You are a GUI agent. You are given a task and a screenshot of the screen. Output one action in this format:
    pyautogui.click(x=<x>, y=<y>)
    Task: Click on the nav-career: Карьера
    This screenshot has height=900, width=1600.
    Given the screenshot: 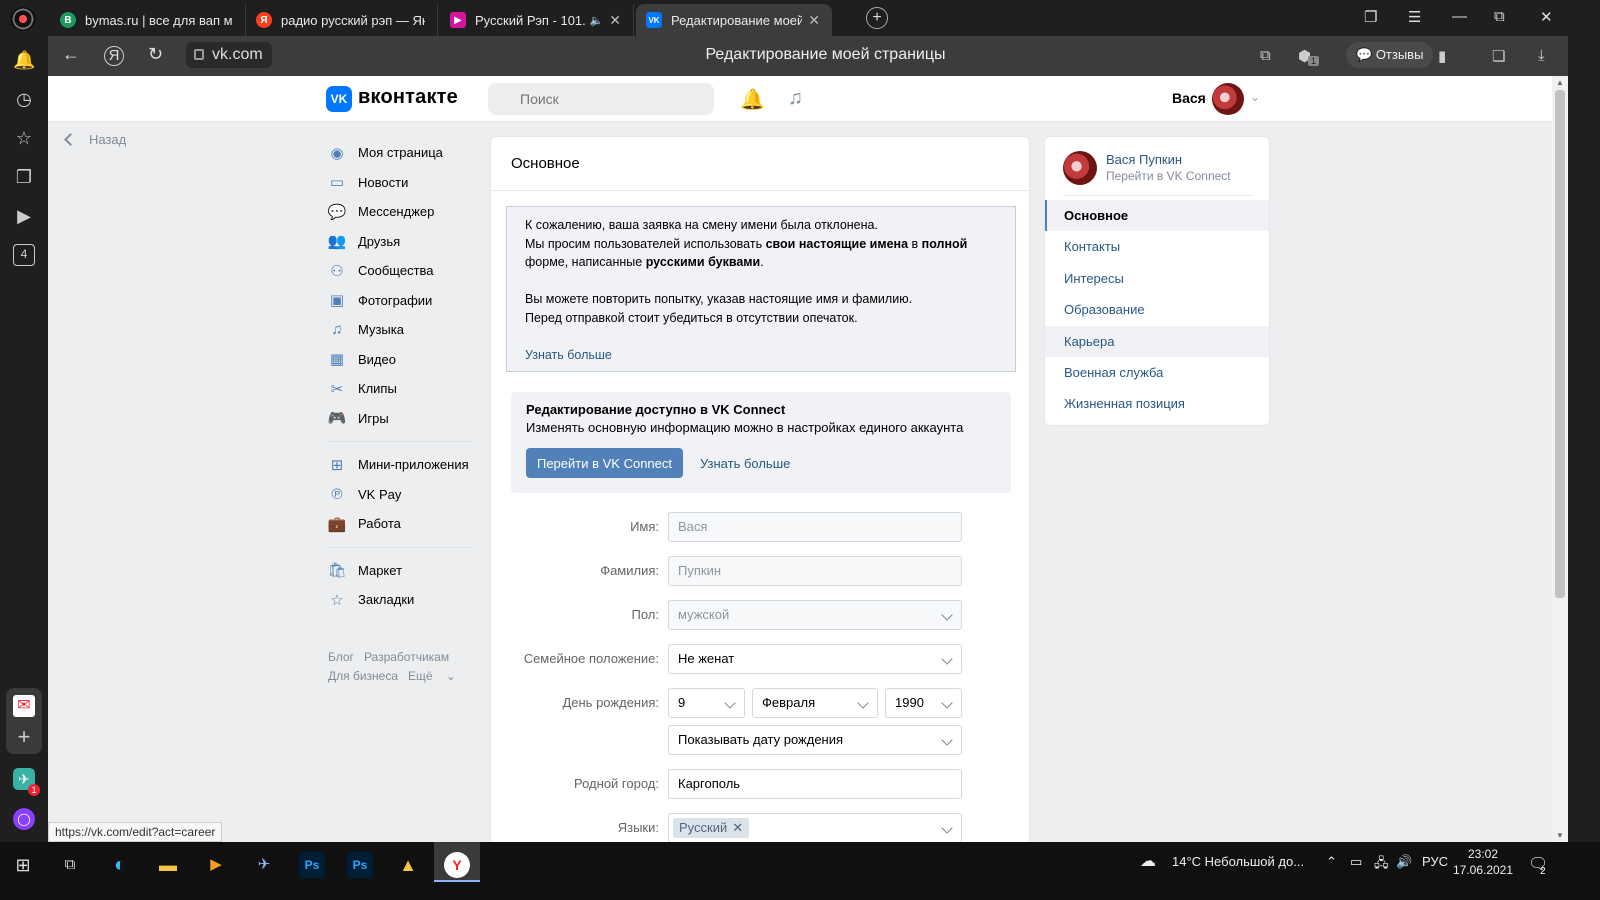 What is the action you would take?
    pyautogui.click(x=1157, y=341)
    